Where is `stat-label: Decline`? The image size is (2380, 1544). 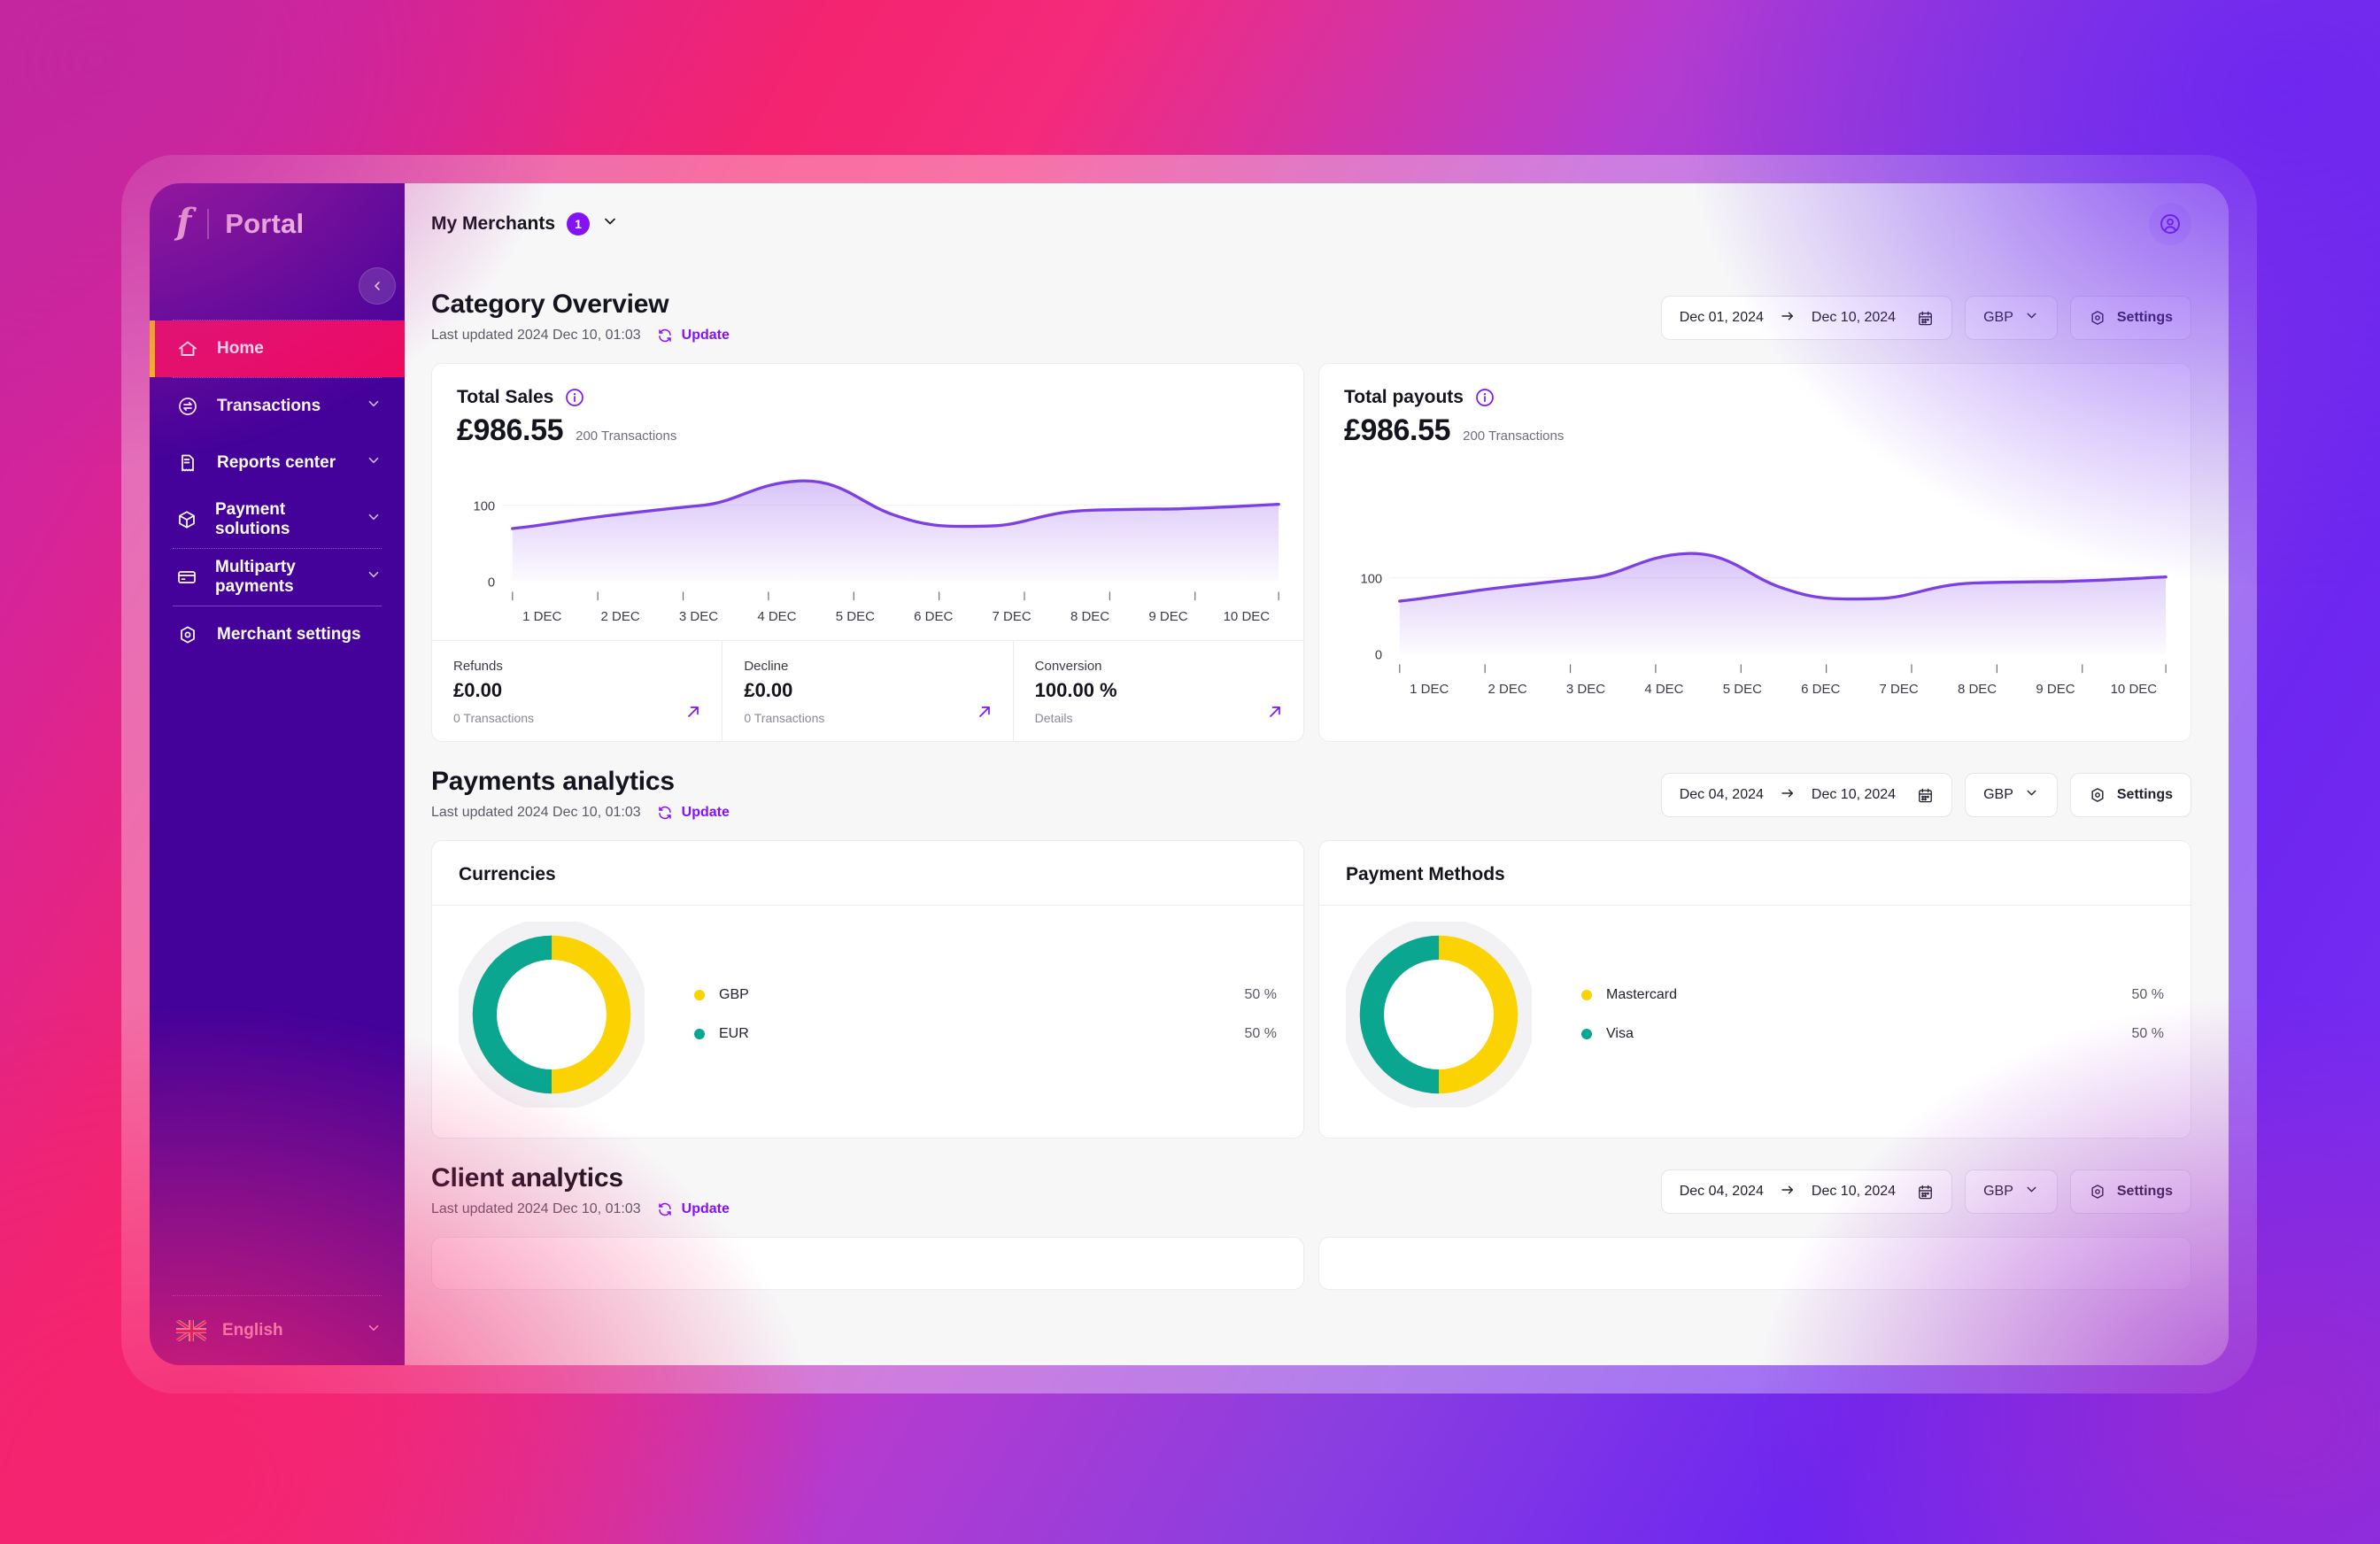 stat-label: Decline is located at coordinates (766, 666).